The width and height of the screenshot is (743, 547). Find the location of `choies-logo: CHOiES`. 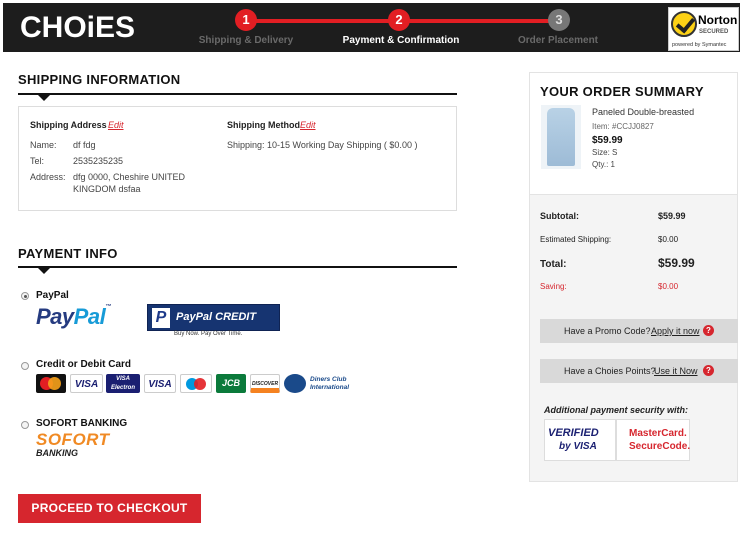

choies-logo: CHOiES is located at coordinates (77, 28).